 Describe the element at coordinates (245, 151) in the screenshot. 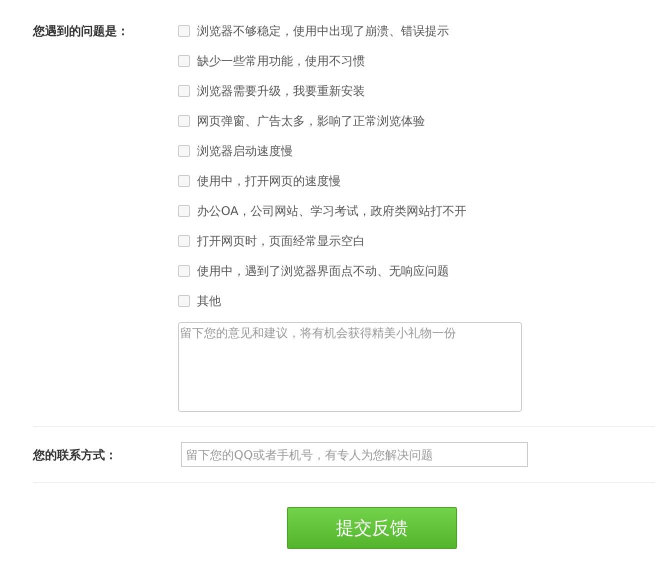

I see `option-label: 浏览器启动速度慢` at that location.